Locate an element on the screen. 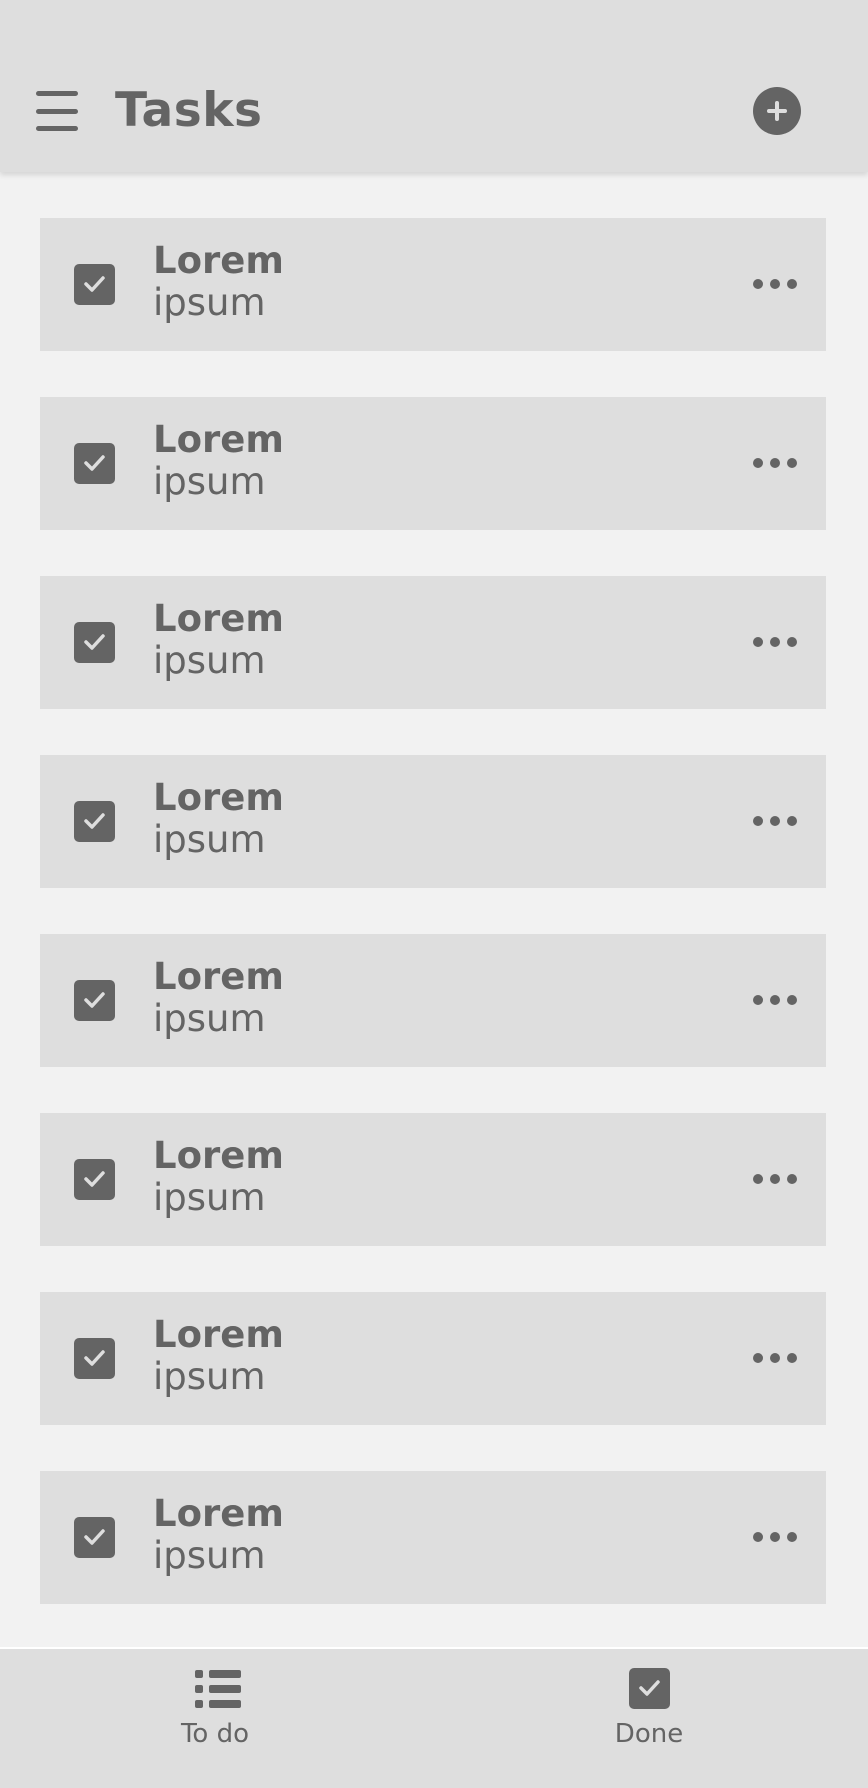 This screenshot has height=1788, width=868. menu-button is located at coordinates (58, 111).